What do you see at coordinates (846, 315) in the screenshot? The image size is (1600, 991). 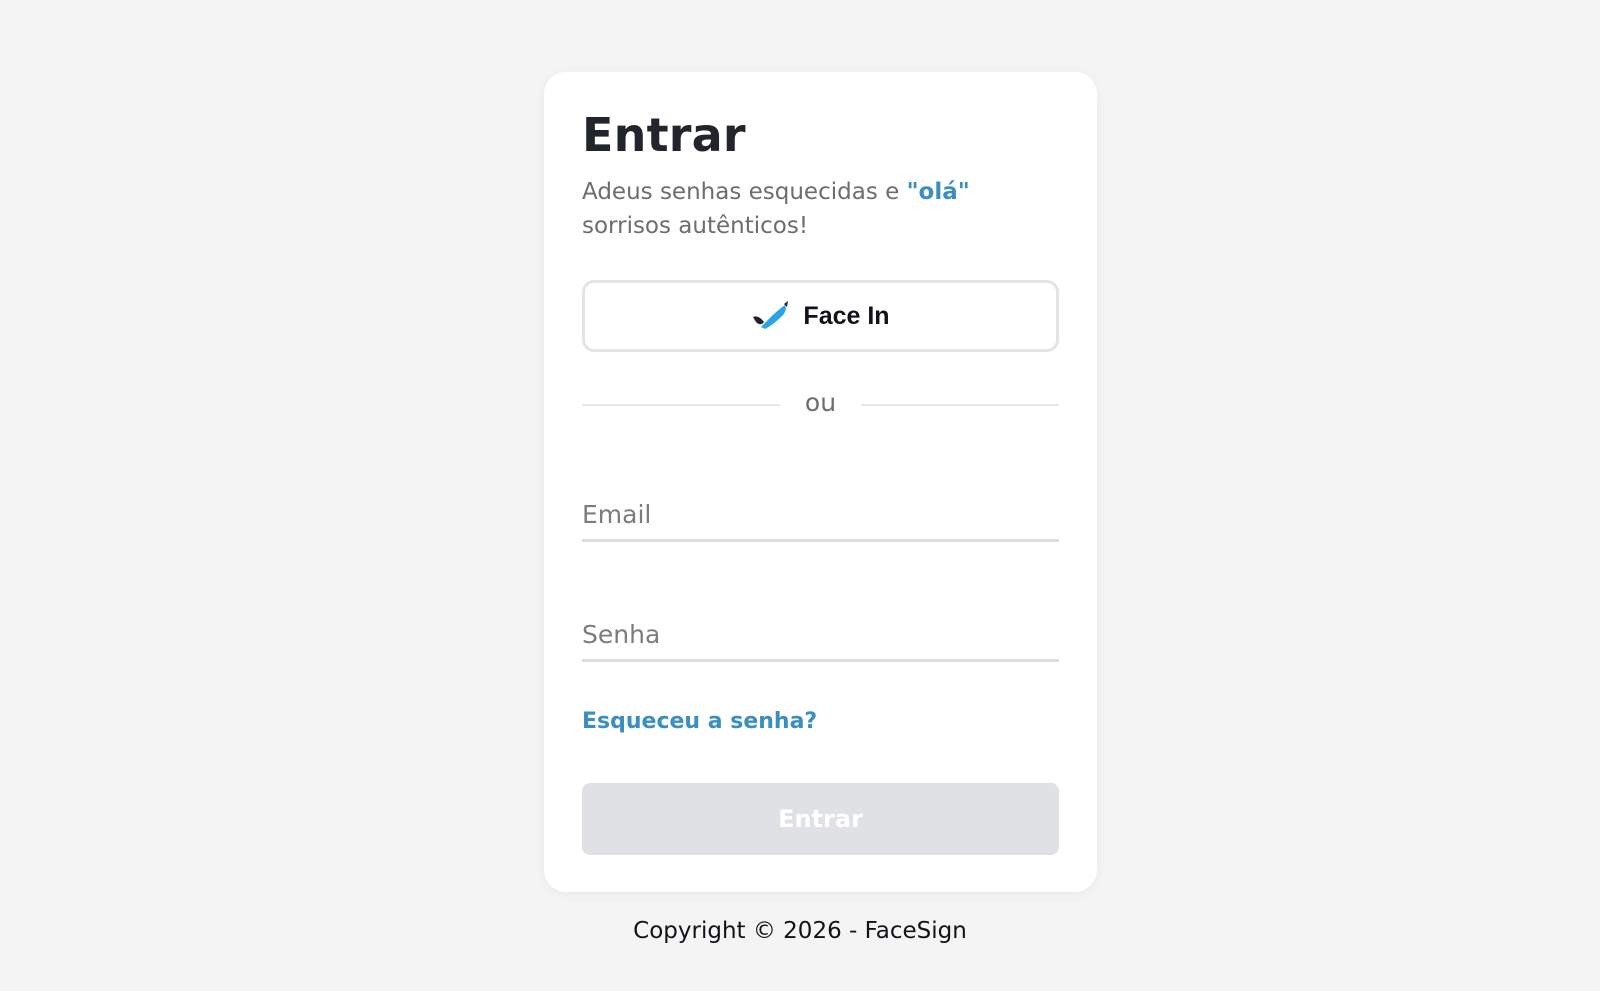 I see `face-in-label: Face In` at bounding box center [846, 315].